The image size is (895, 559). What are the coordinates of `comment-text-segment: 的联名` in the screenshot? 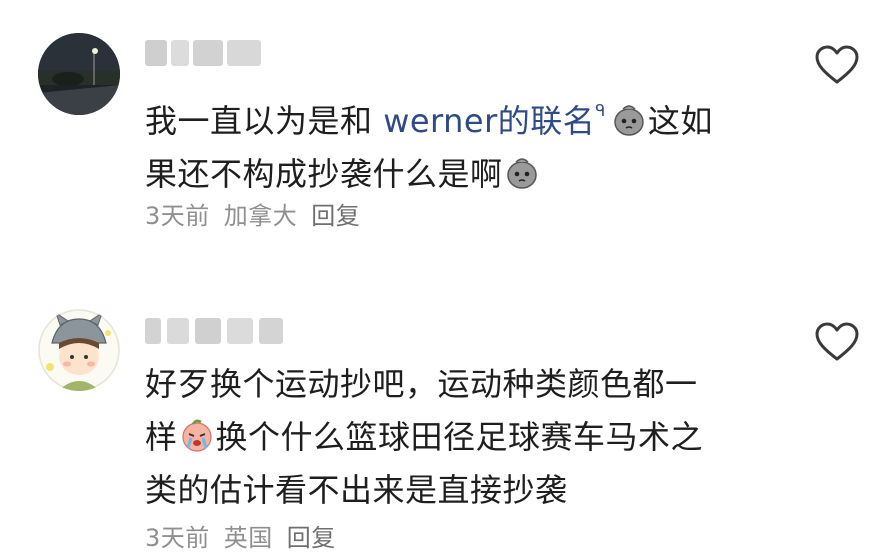 It's located at (546, 121).